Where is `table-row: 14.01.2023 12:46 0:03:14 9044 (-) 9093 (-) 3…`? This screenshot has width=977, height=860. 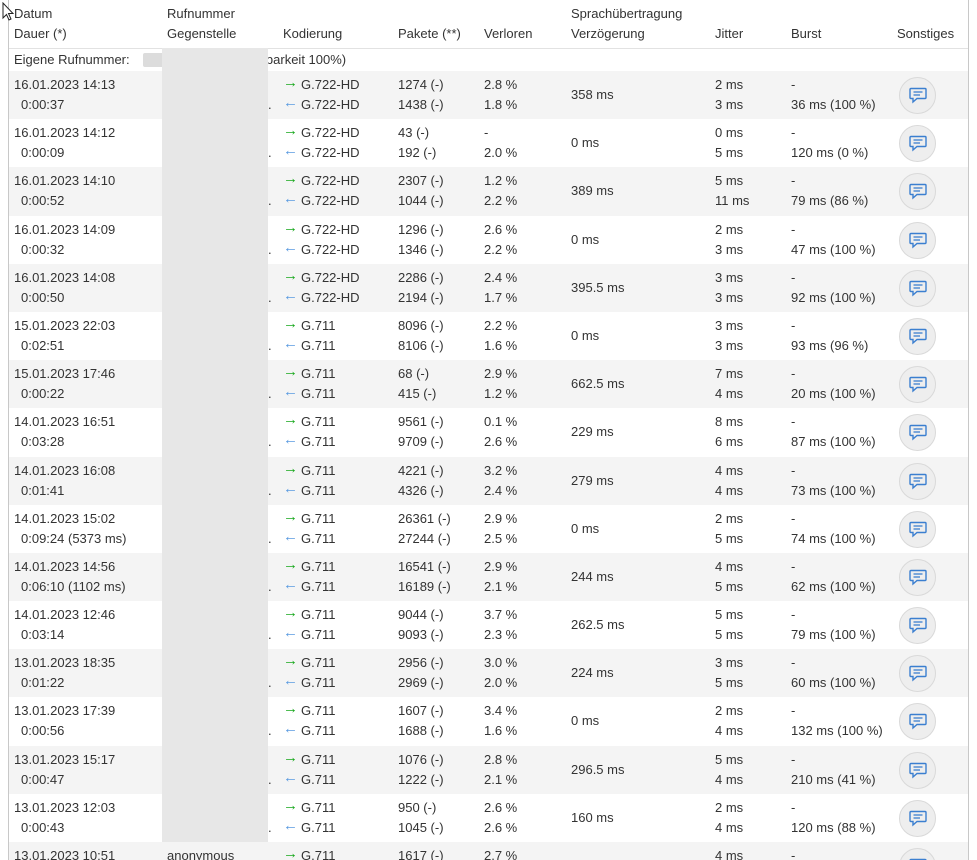 table-row: 14.01.2023 12:46 0:03:14 9044 (-) 9093 (-) 3… is located at coordinates (488, 625).